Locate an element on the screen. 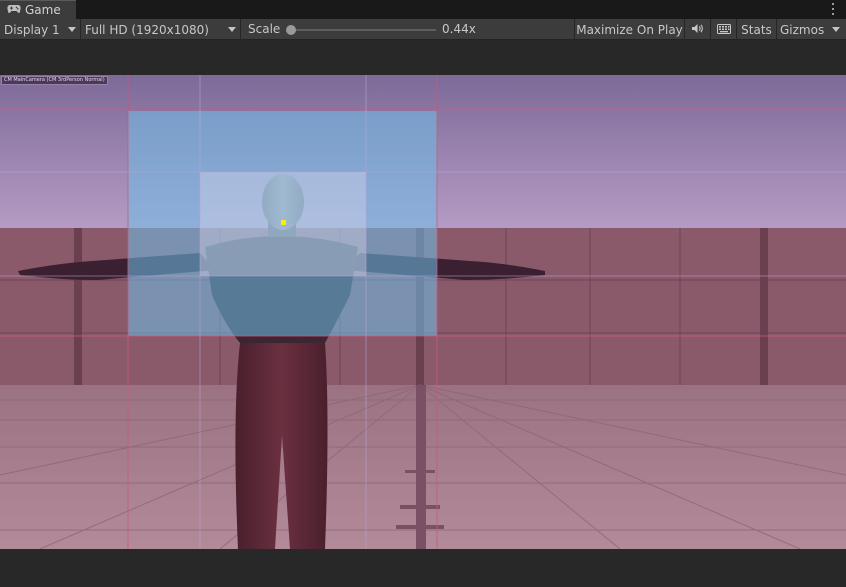 The height and width of the screenshot is (587, 846). resolution-dropdown: Full HD (1920x1080) is located at coordinates (161, 29).